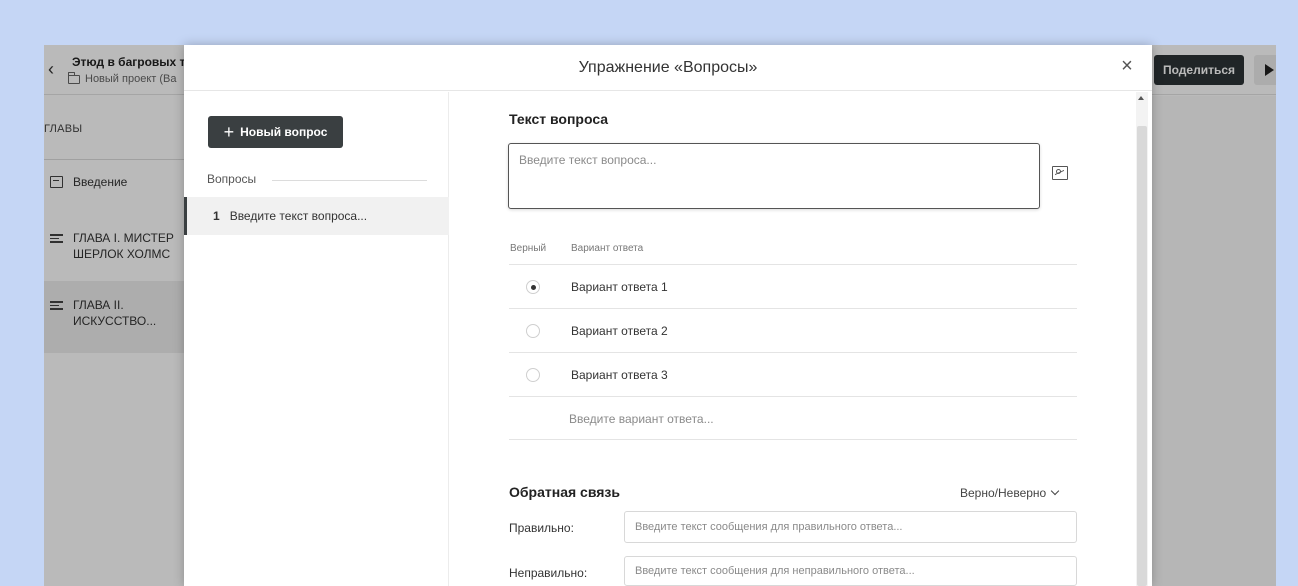 The image size is (1298, 586). What do you see at coordinates (564, 492) in the screenshot?
I see `feedback-title: Обратная связь` at bounding box center [564, 492].